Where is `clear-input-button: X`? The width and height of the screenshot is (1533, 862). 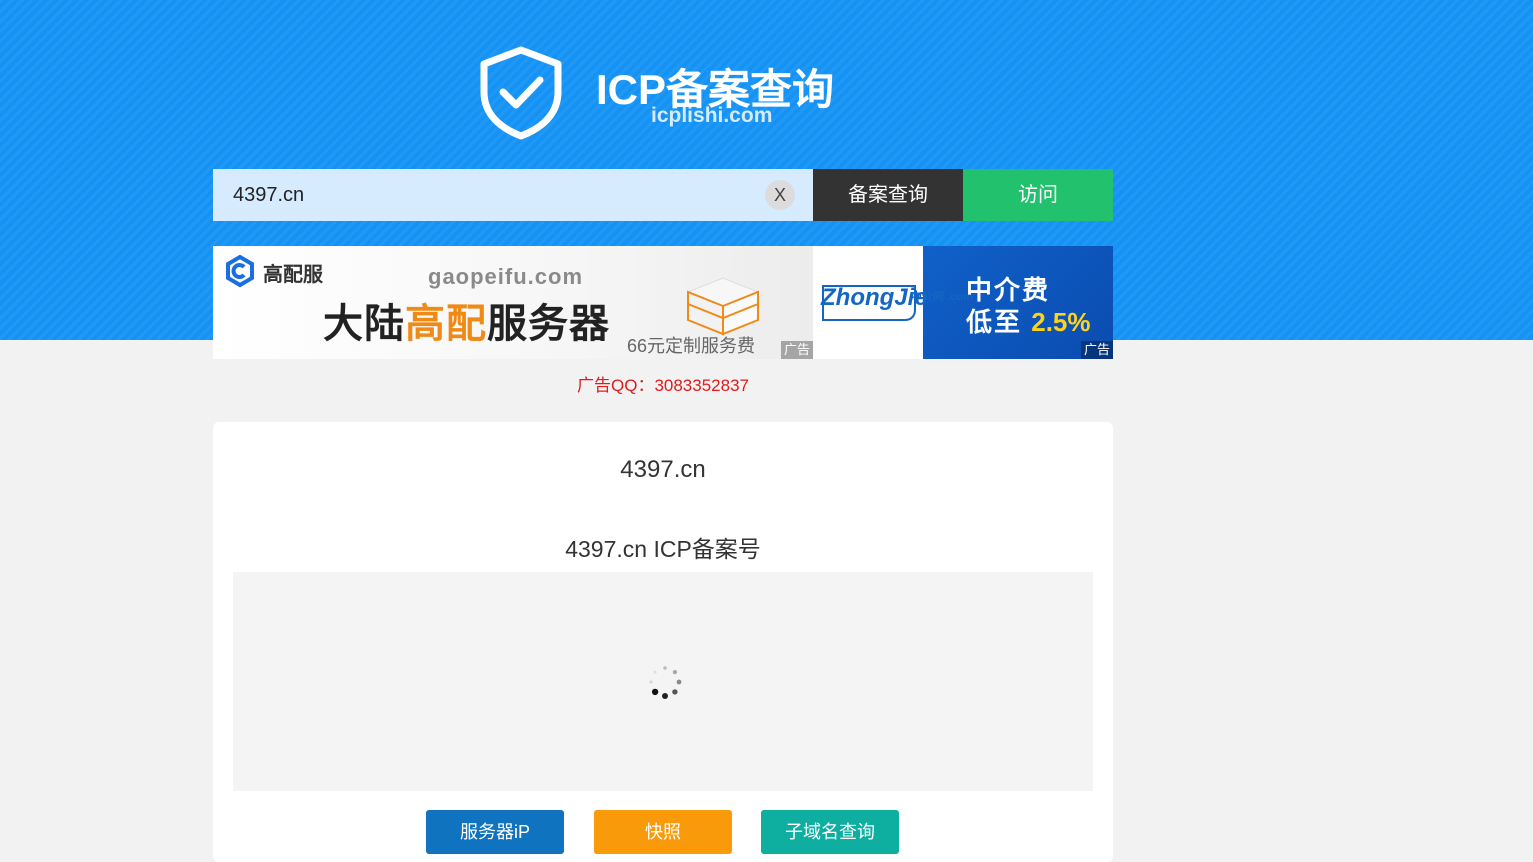
clear-input-button: X is located at coordinates (780, 195).